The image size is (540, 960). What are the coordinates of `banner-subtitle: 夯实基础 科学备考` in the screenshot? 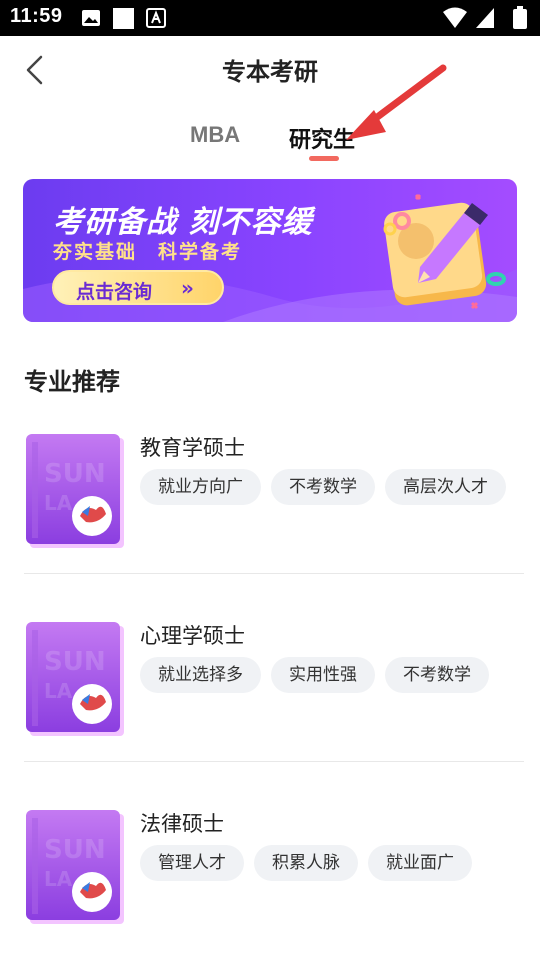 It's located at (148, 252).